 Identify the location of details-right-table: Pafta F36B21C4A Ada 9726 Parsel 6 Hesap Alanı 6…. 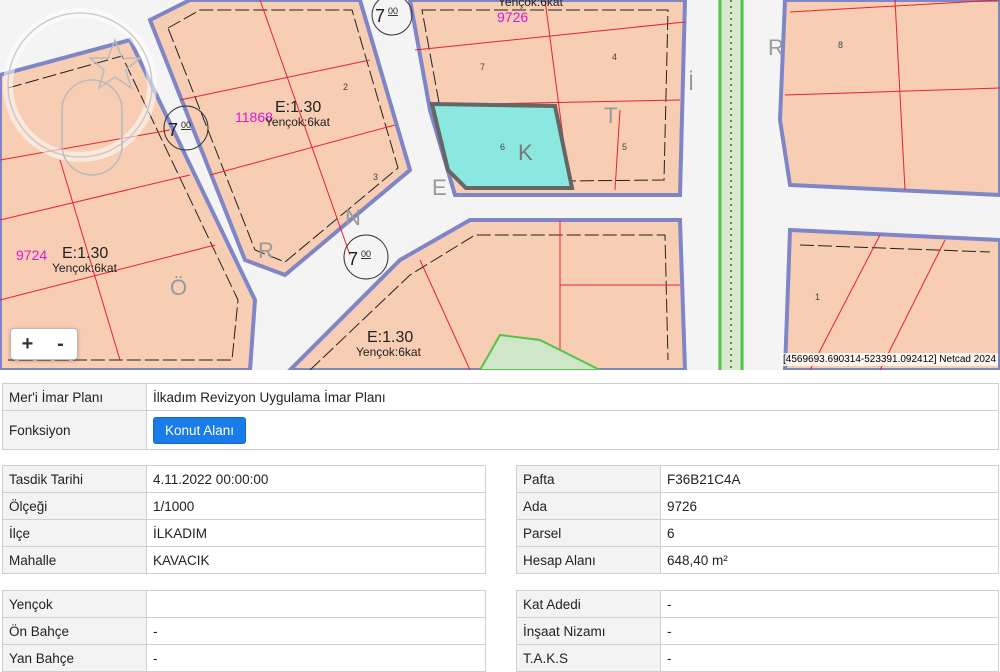
(757, 519).